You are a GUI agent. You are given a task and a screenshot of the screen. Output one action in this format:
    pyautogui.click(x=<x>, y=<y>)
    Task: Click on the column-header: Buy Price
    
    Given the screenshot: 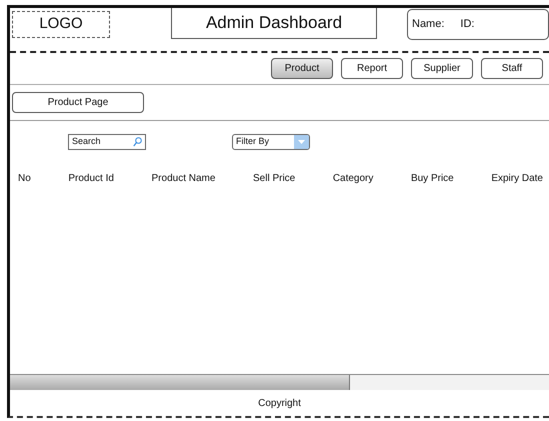 What is the action you would take?
    pyautogui.click(x=432, y=179)
    